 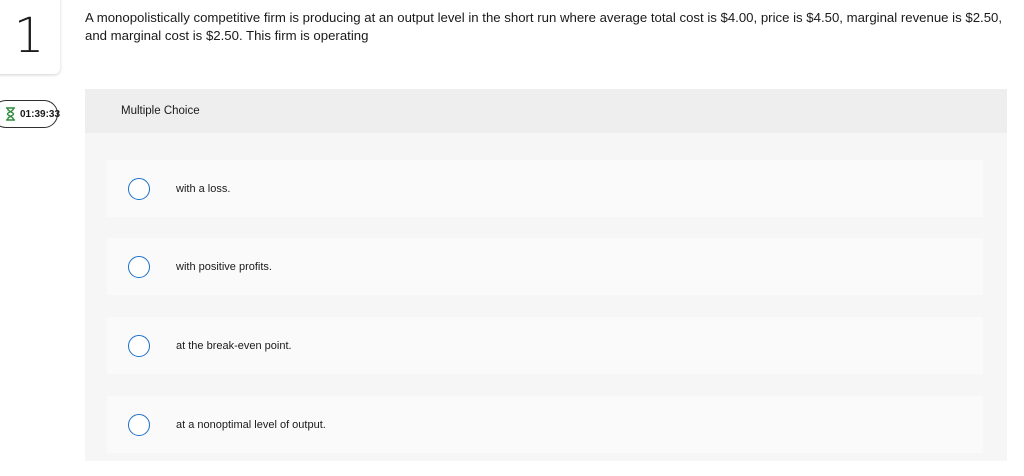 I want to click on question-number: 1, so click(x=29, y=36).